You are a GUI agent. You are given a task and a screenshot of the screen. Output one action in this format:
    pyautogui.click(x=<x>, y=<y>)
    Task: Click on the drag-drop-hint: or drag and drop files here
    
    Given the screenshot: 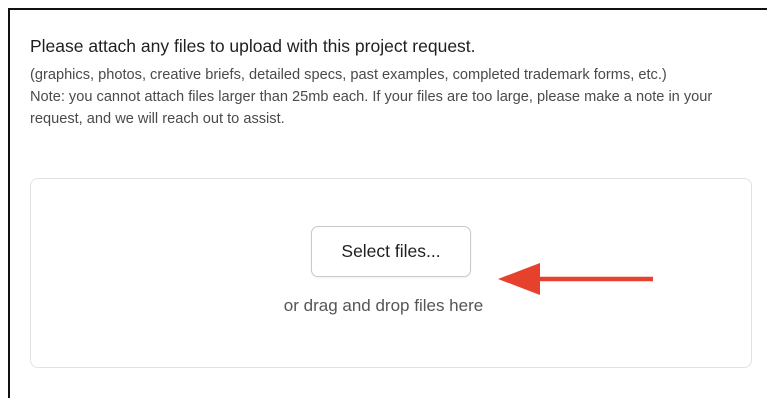 What is the action you would take?
    pyautogui.click(x=383, y=305)
    